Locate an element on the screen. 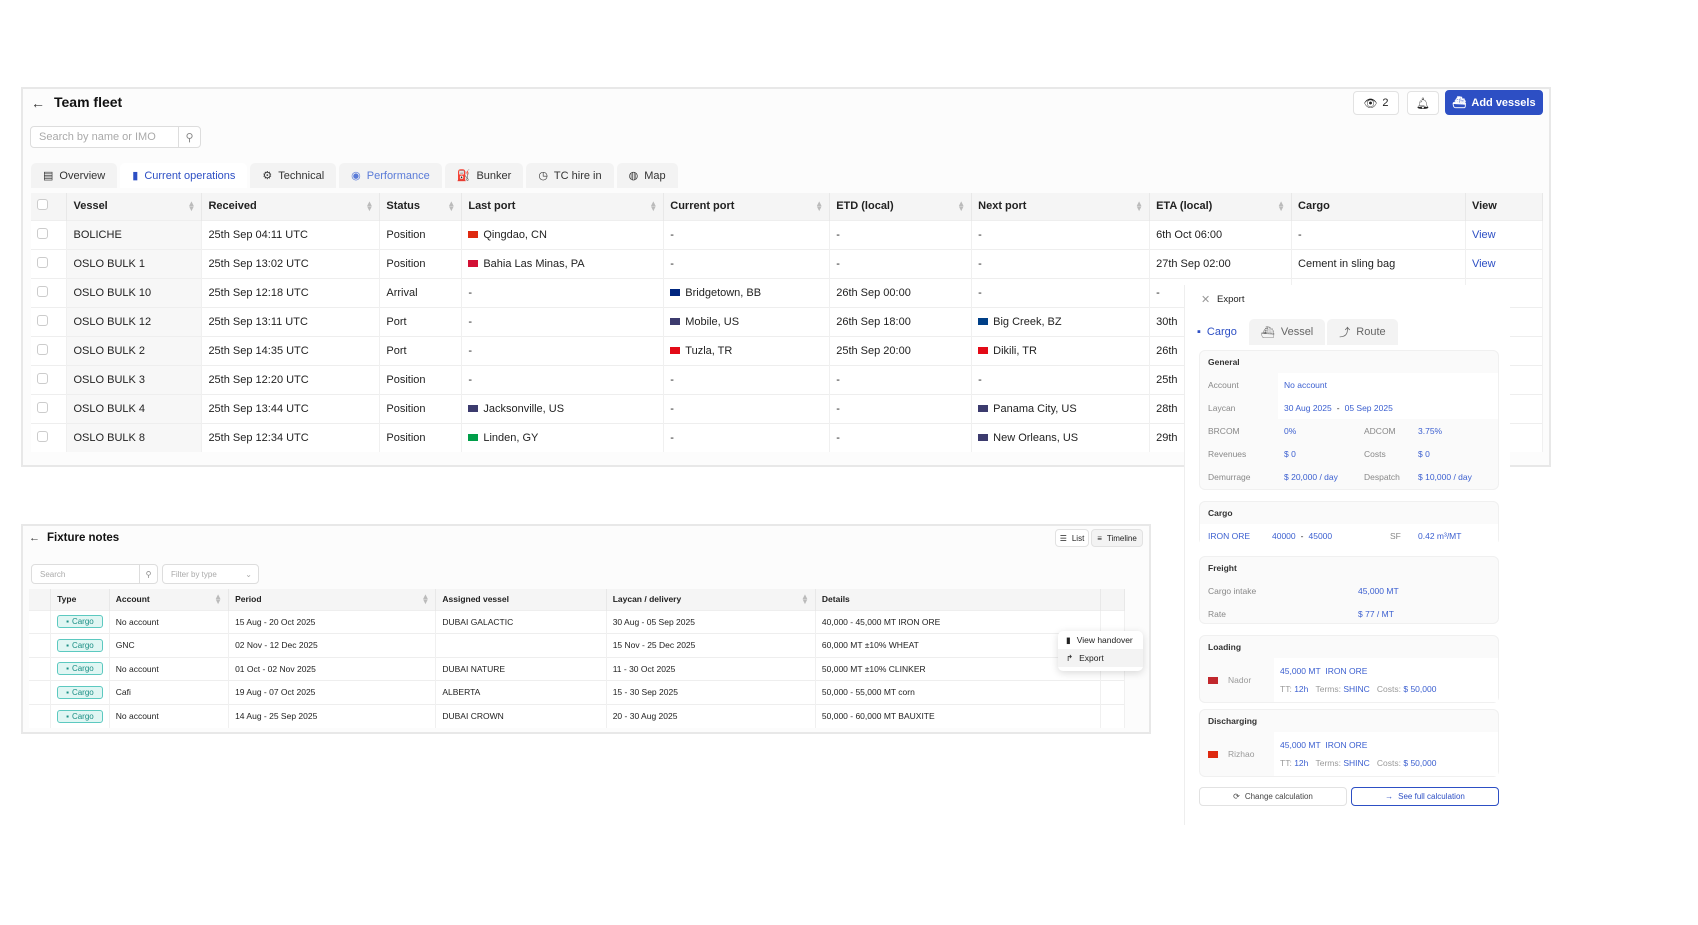 Image resolution: width=1698 pixels, height=925 pixels. column-header: Period ▲ ▼ is located at coordinates (332, 599).